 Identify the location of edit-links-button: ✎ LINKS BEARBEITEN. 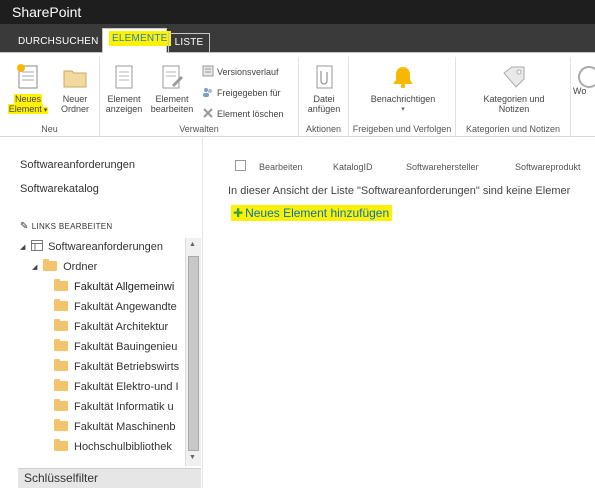
(66, 226).